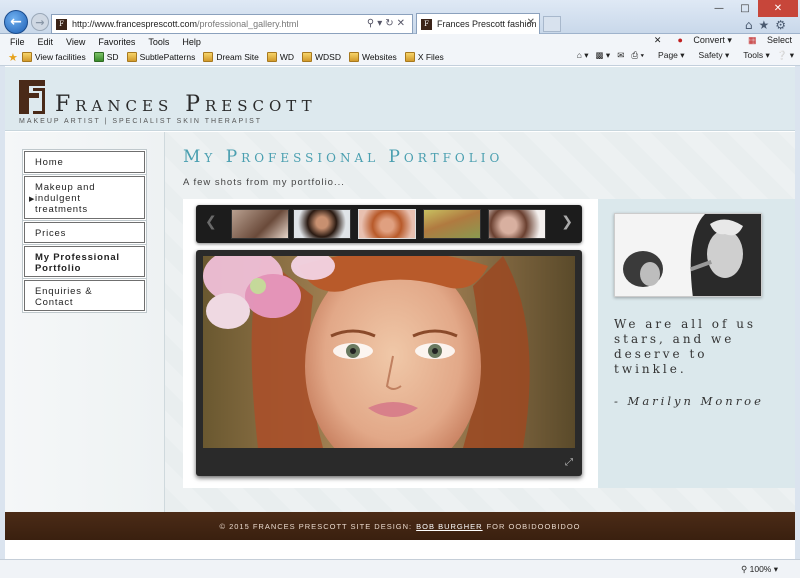  What do you see at coordinates (75, 42) in the screenshot?
I see `menu-view: View` at bounding box center [75, 42].